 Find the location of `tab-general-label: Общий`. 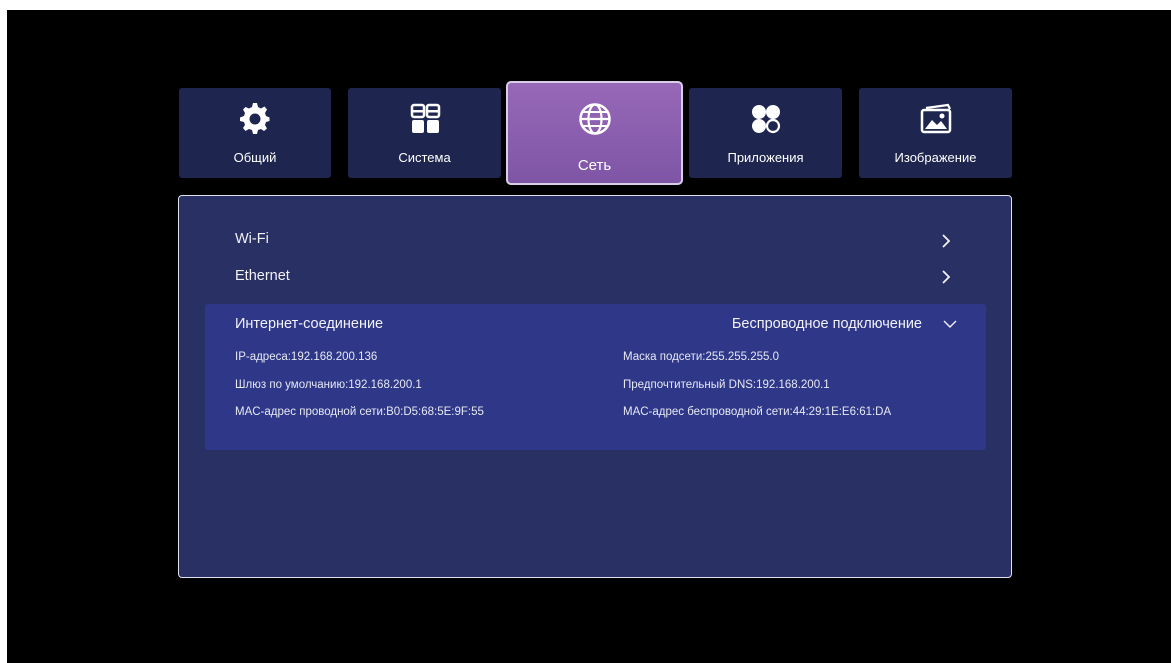

tab-general-label: Общий is located at coordinates (255, 157).